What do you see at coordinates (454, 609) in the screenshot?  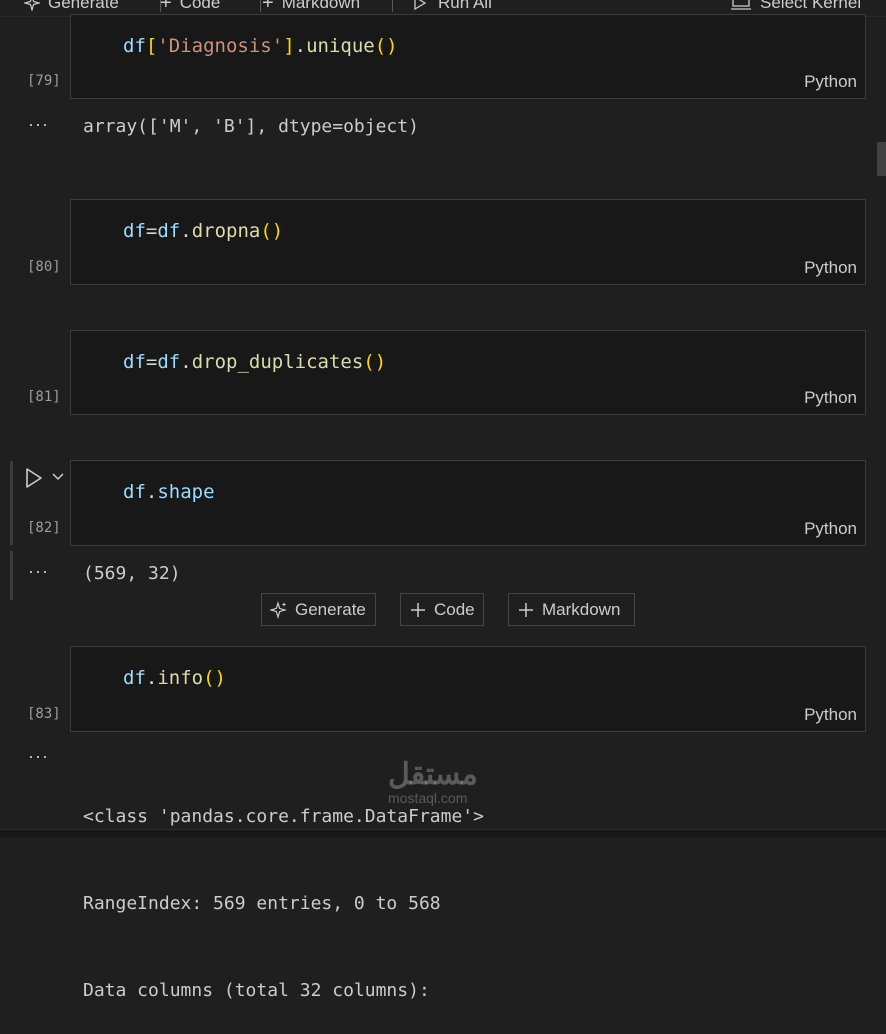 I see `insert-code-label: Code` at bounding box center [454, 609].